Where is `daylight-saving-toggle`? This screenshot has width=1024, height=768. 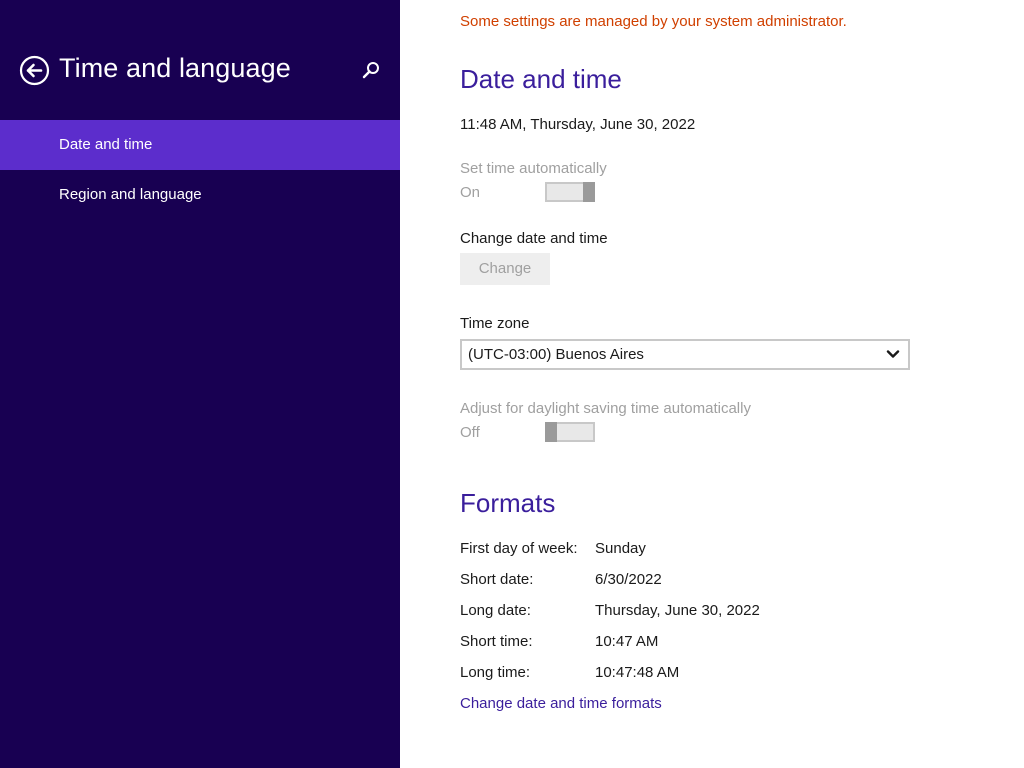 daylight-saving-toggle is located at coordinates (570, 432).